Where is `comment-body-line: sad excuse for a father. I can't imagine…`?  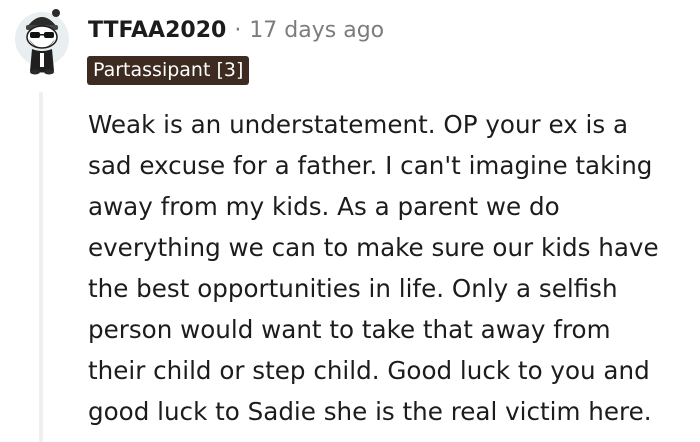 comment-body-line: sad excuse for a father. I can't imagine… is located at coordinates (370, 165).